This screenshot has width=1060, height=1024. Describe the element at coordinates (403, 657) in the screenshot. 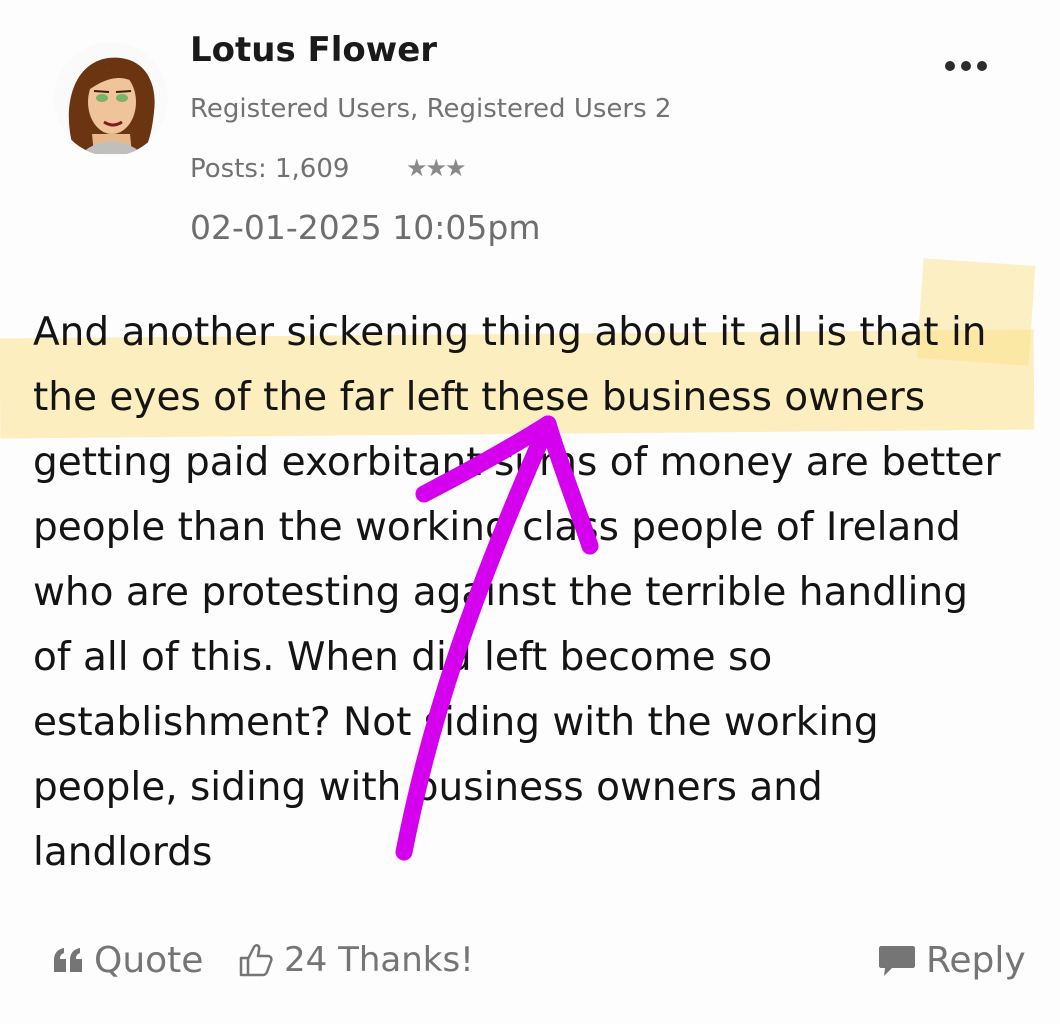

I see `post-body-line: of all of this. When did left become so` at that location.